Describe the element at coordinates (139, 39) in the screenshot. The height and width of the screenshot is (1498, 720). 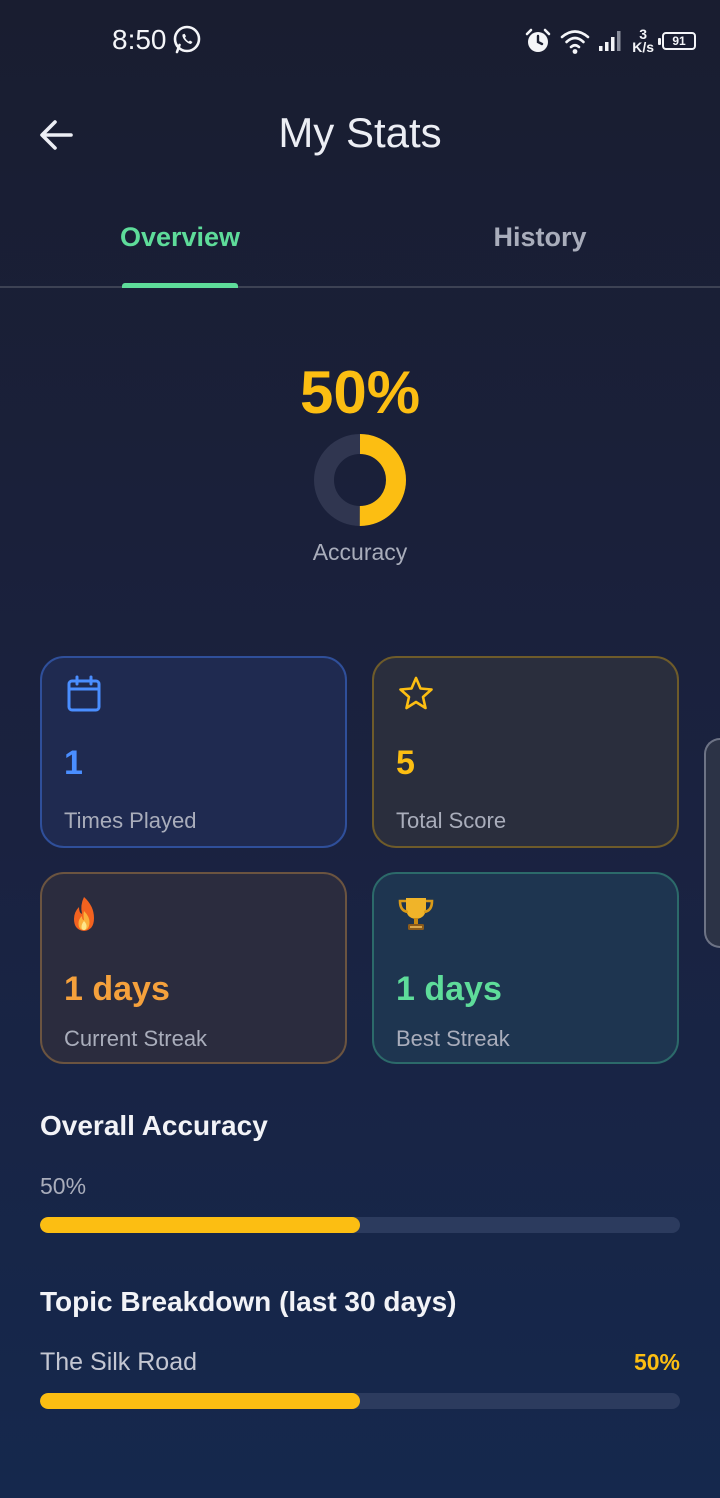
I see `status-time: 8:50` at that location.